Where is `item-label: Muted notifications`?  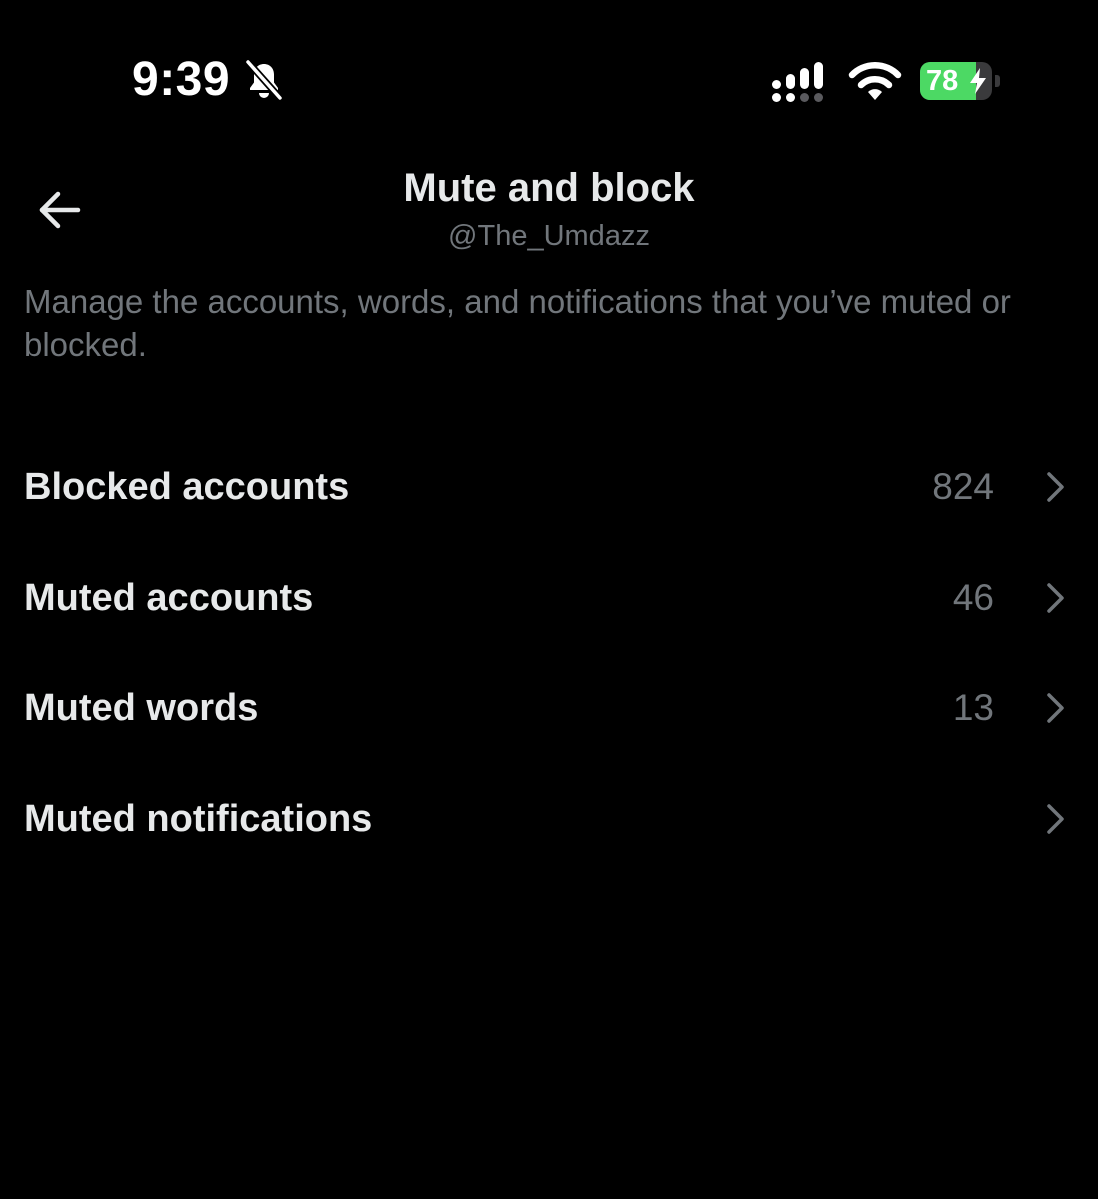 item-label: Muted notifications is located at coordinates (198, 818).